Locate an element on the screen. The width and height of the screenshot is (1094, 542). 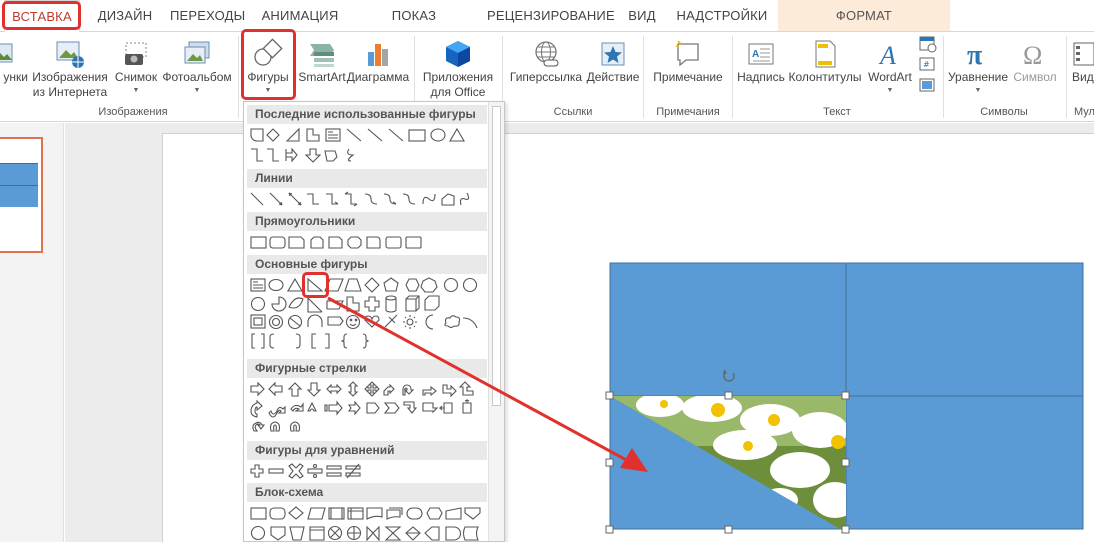
lines-row is located at coordinates (369, 200).